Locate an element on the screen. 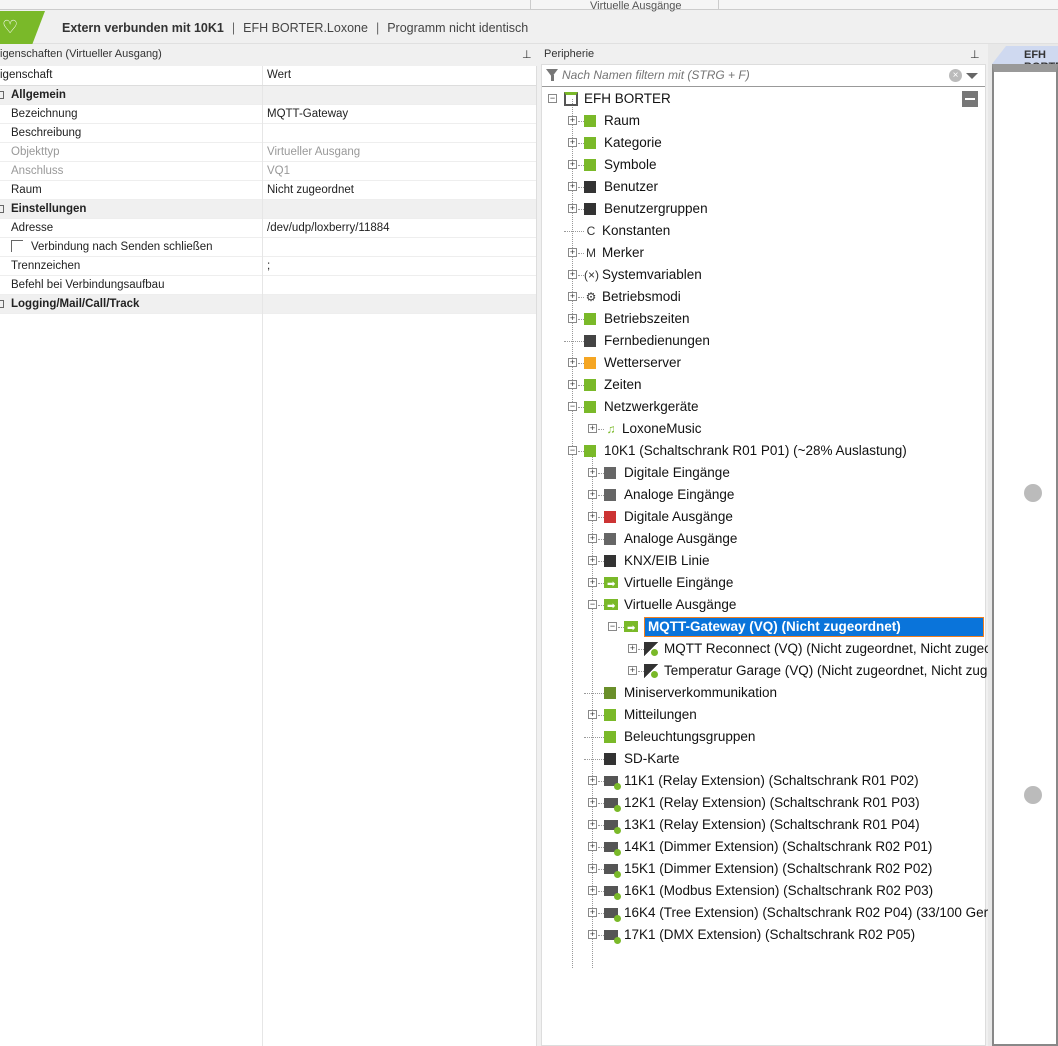  tree-node: + Analoge Eingänge is located at coordinates (763, 495).